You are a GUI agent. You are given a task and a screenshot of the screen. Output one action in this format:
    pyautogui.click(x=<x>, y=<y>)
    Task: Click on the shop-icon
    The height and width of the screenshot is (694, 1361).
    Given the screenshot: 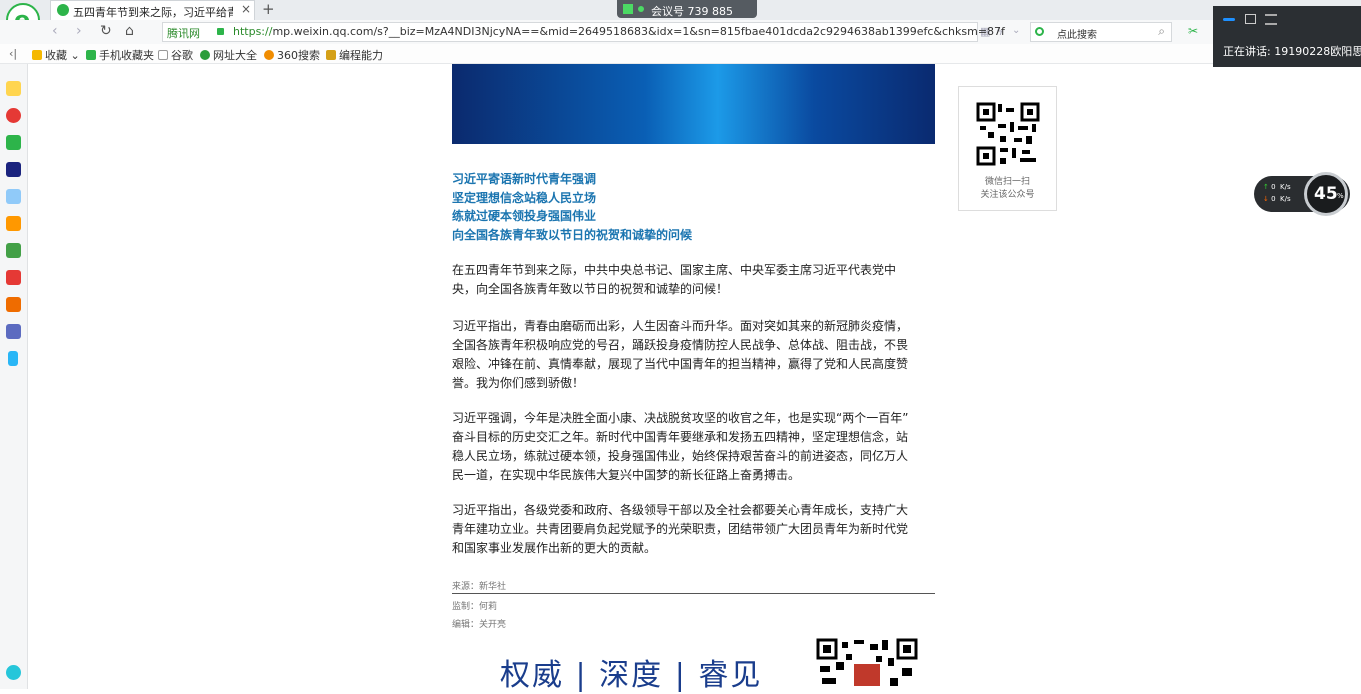 What is the action you would take?
    pyautogui.click(x=13, y=277)
    